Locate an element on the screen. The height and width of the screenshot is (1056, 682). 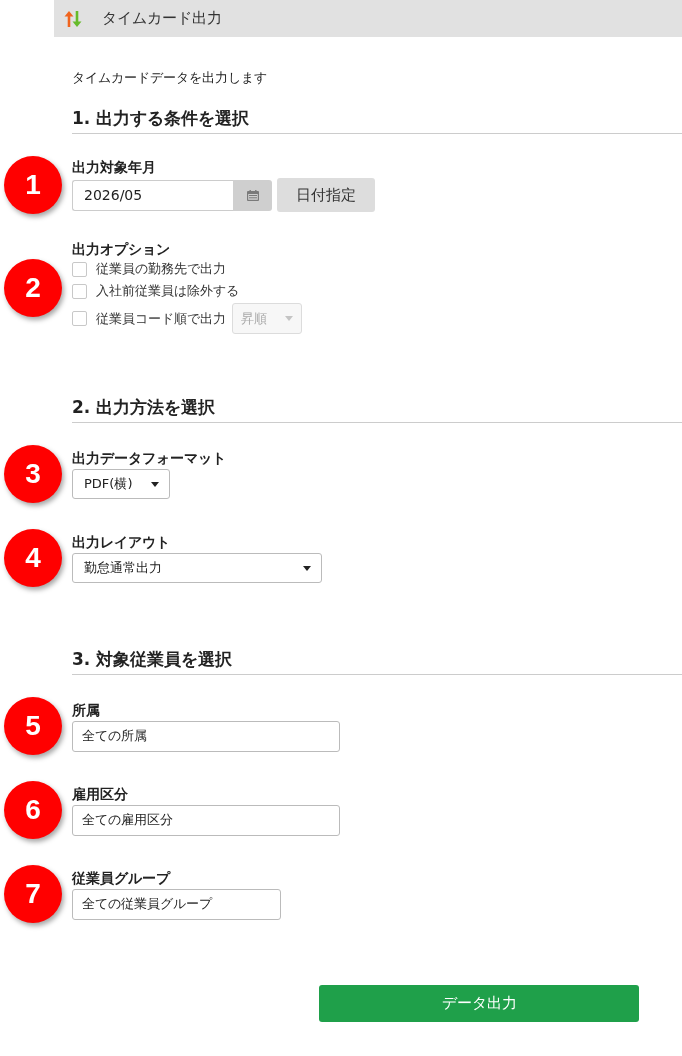
section-heading: 2. 出力方法を選択 is located at coordinates (377, 409).